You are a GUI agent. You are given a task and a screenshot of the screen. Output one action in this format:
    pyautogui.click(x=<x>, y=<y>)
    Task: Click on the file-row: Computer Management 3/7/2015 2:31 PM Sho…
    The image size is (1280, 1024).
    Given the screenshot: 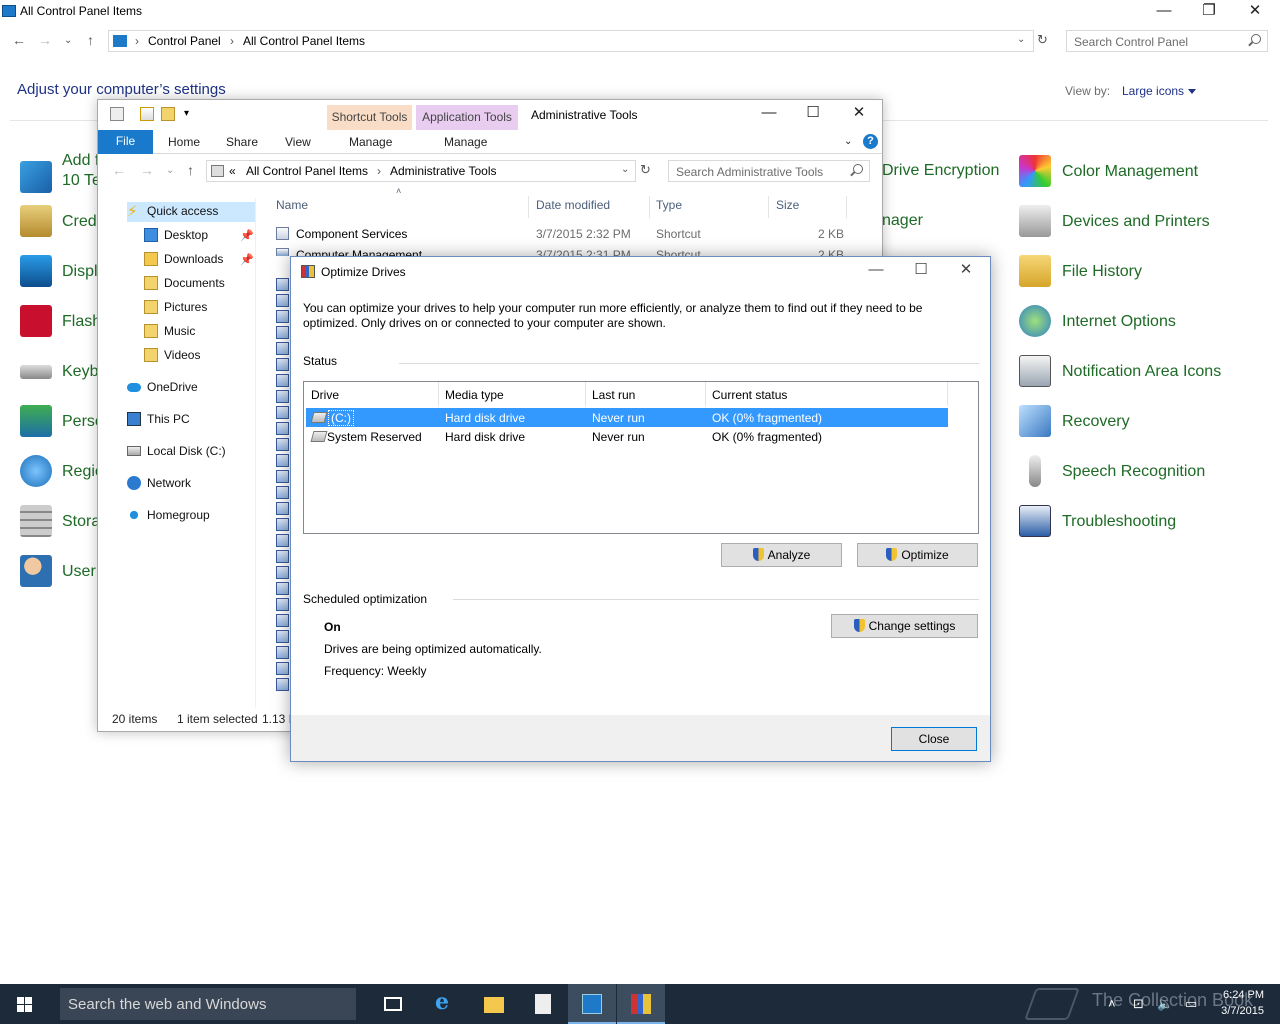 What is the action you would take?
    pyautogui.click(x=569, y=250)
    